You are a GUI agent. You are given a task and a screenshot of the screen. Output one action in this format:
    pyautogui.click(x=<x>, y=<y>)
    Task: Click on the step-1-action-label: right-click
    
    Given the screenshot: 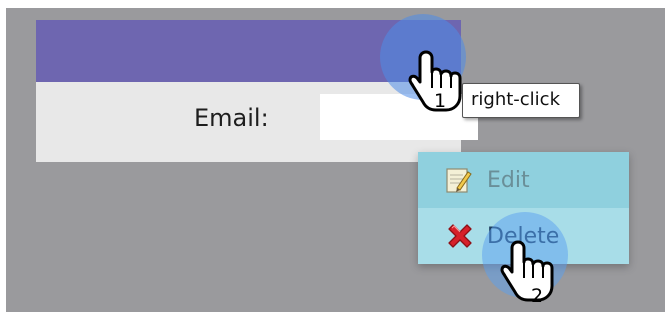 What is the action you would take?
    pyautogui.click(x=516, y=99)
    